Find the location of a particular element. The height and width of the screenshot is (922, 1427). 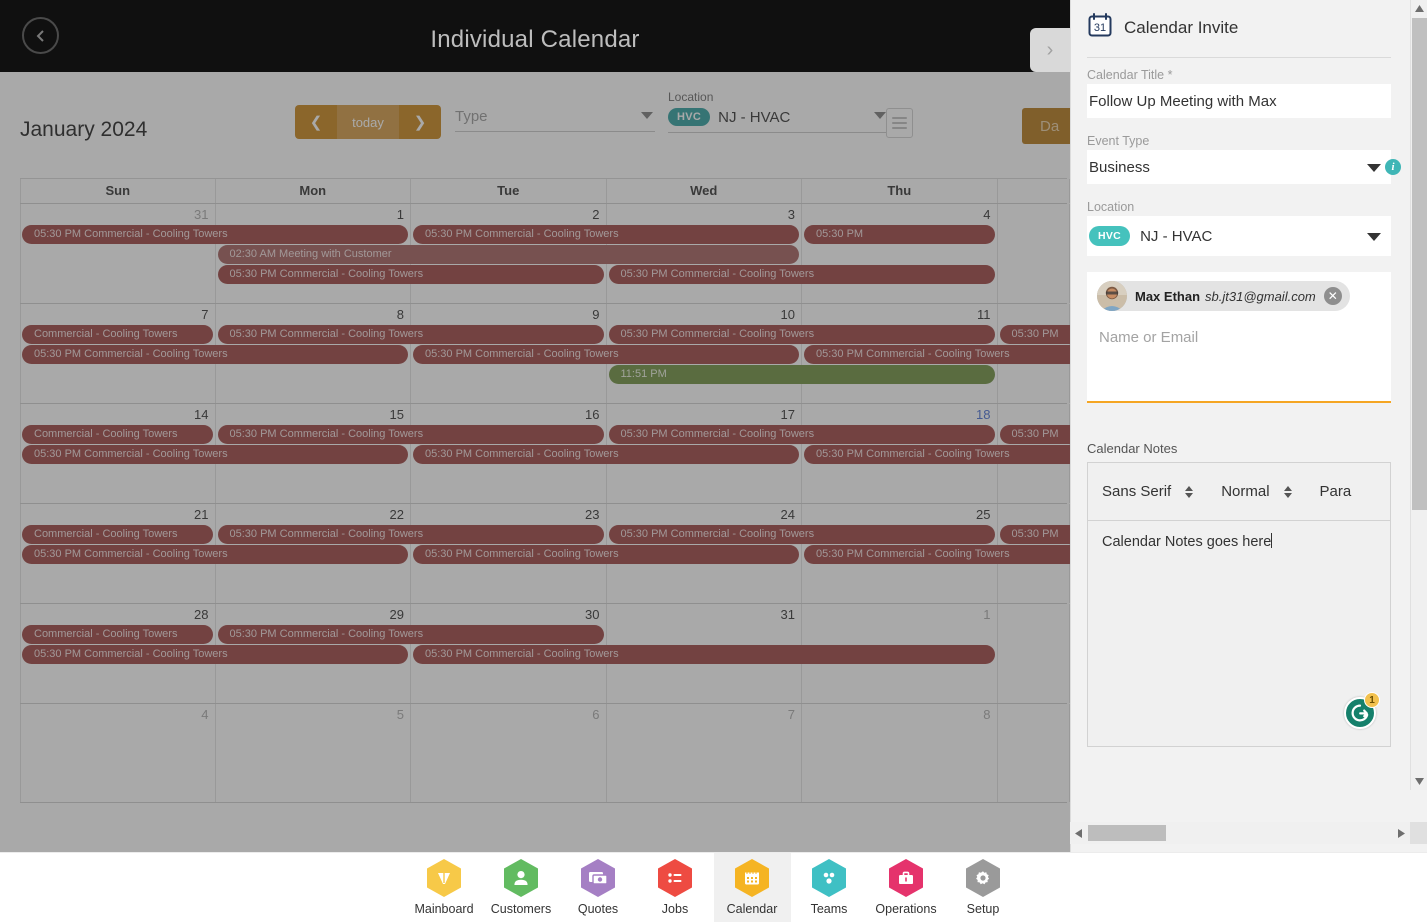

font-size-select: Normal is located at coordinates (1256, 491).